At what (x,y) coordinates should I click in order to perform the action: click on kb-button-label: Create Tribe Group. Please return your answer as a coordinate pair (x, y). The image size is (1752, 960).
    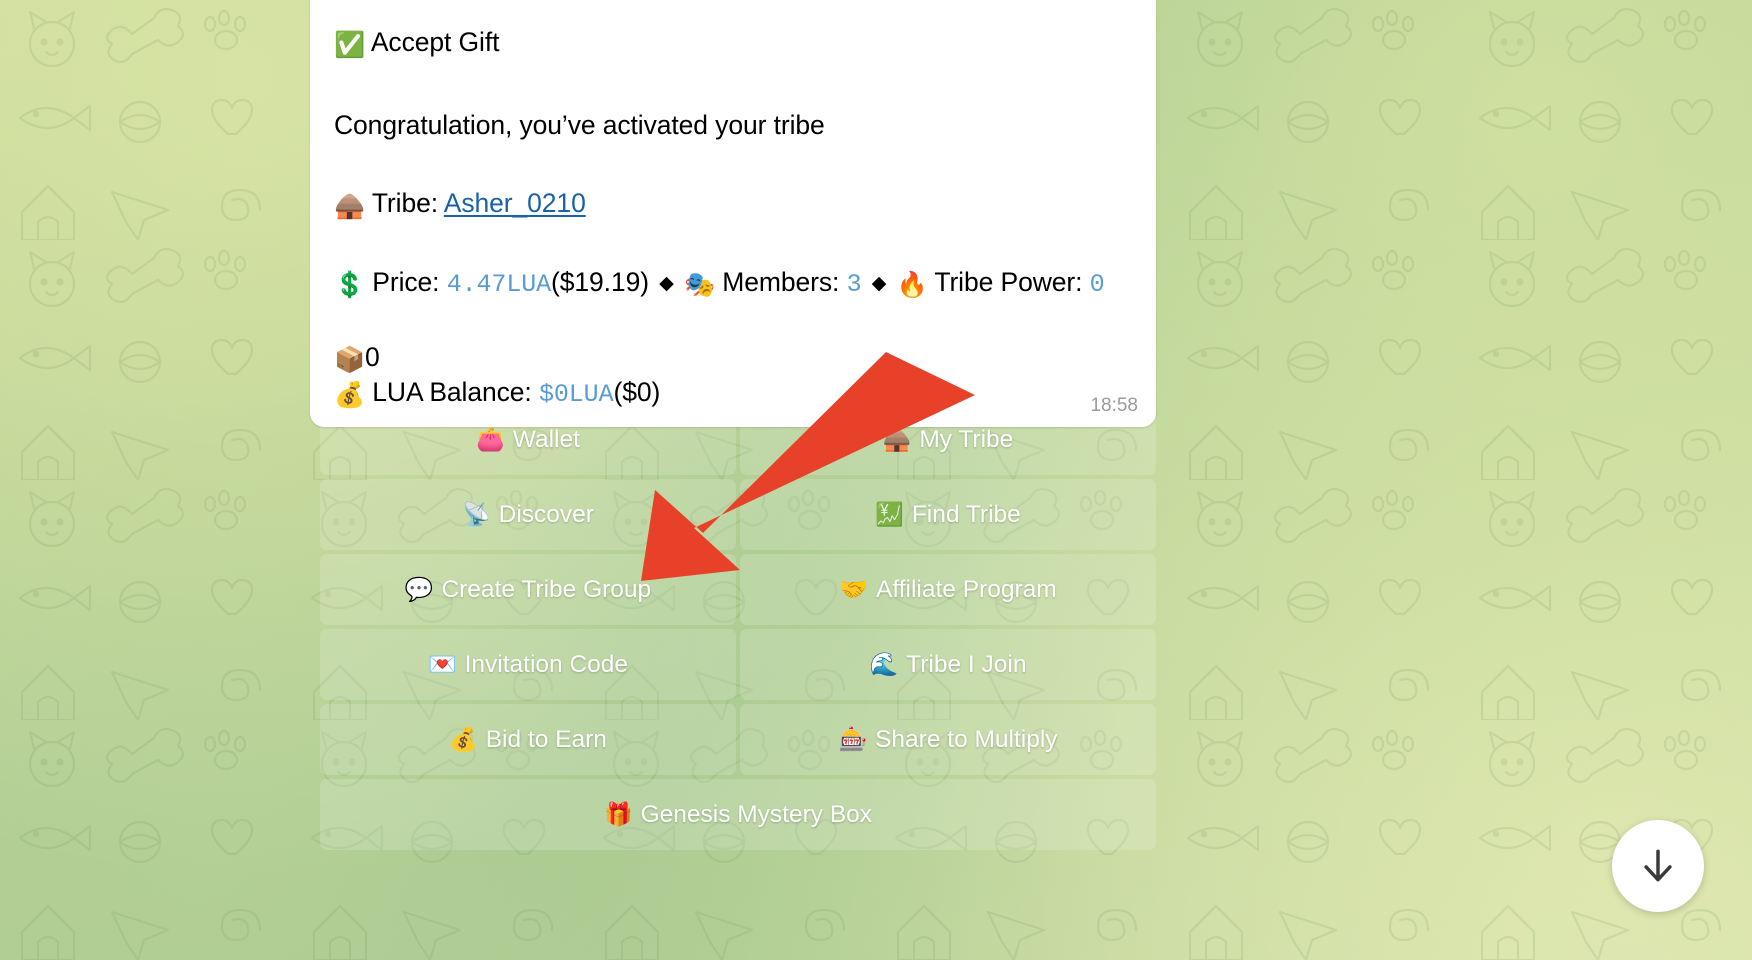
    Looking at the image, I should click on (546, 589).